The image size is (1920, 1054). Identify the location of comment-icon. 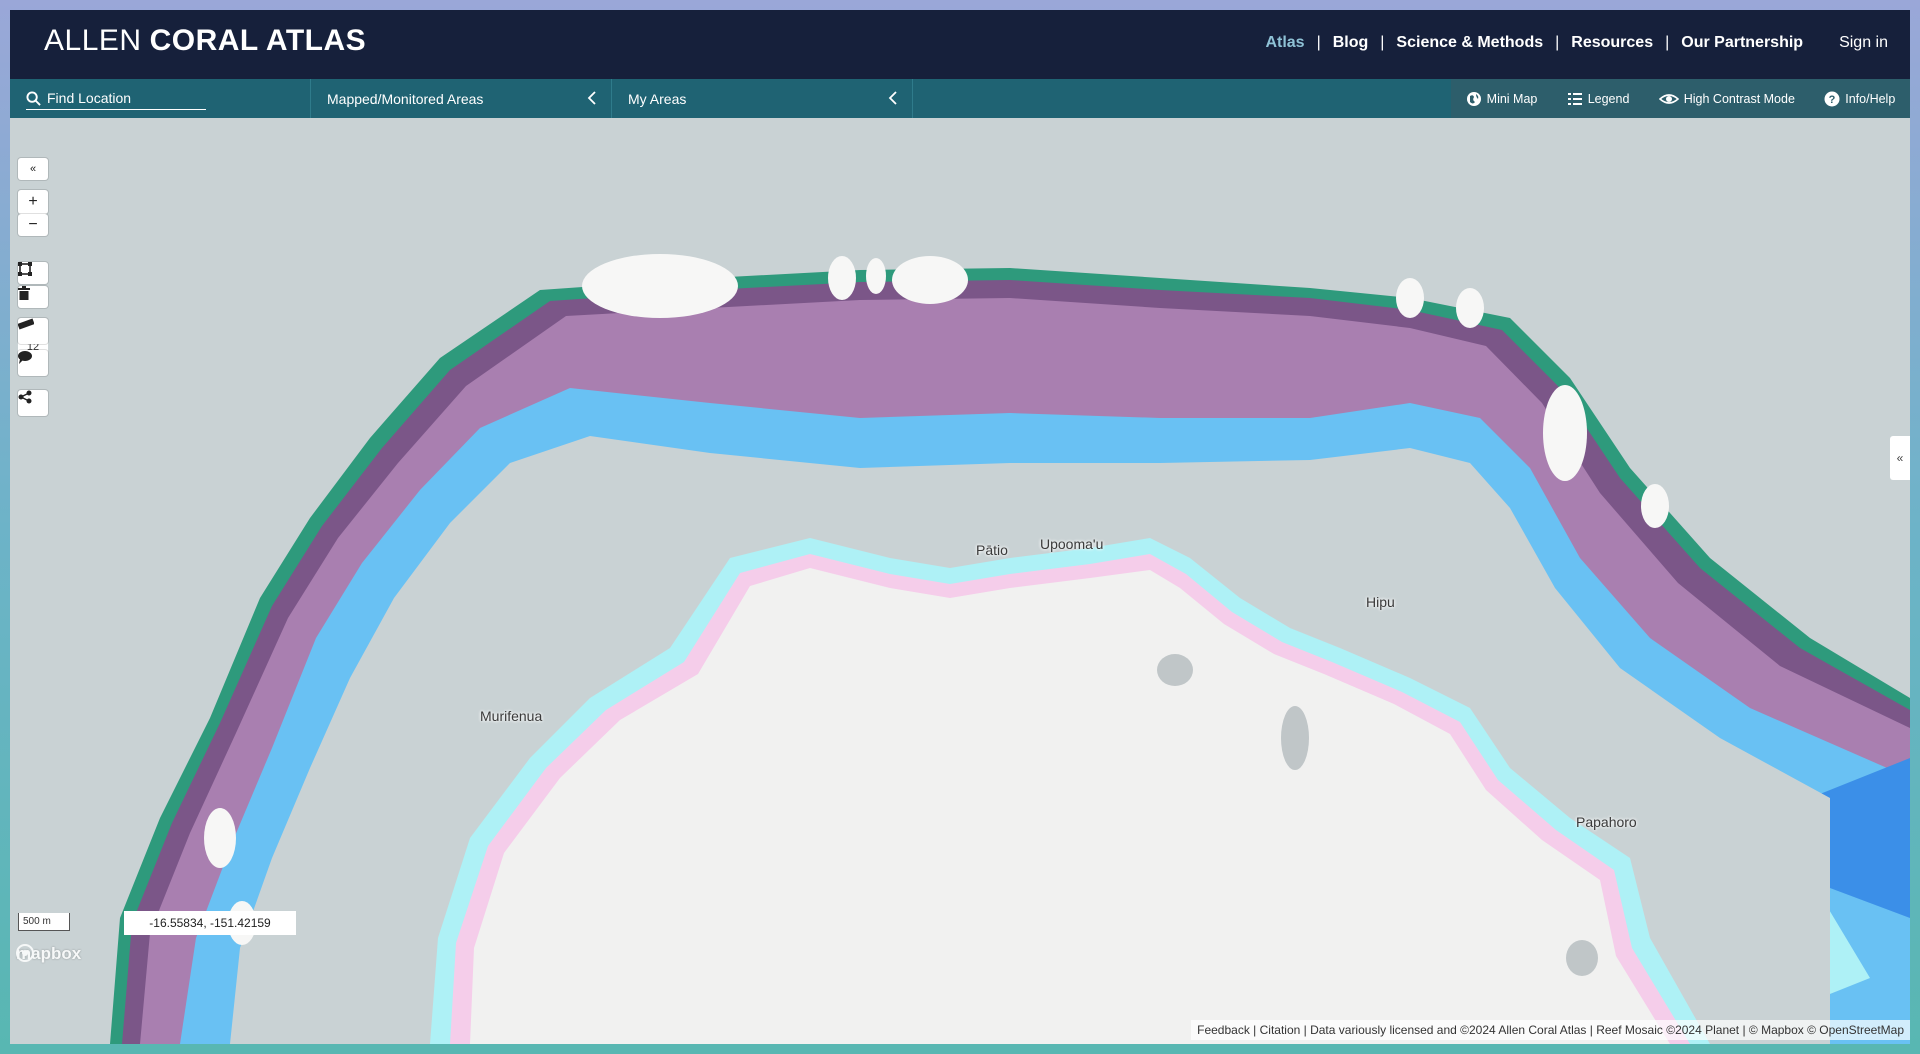
(25, 357).